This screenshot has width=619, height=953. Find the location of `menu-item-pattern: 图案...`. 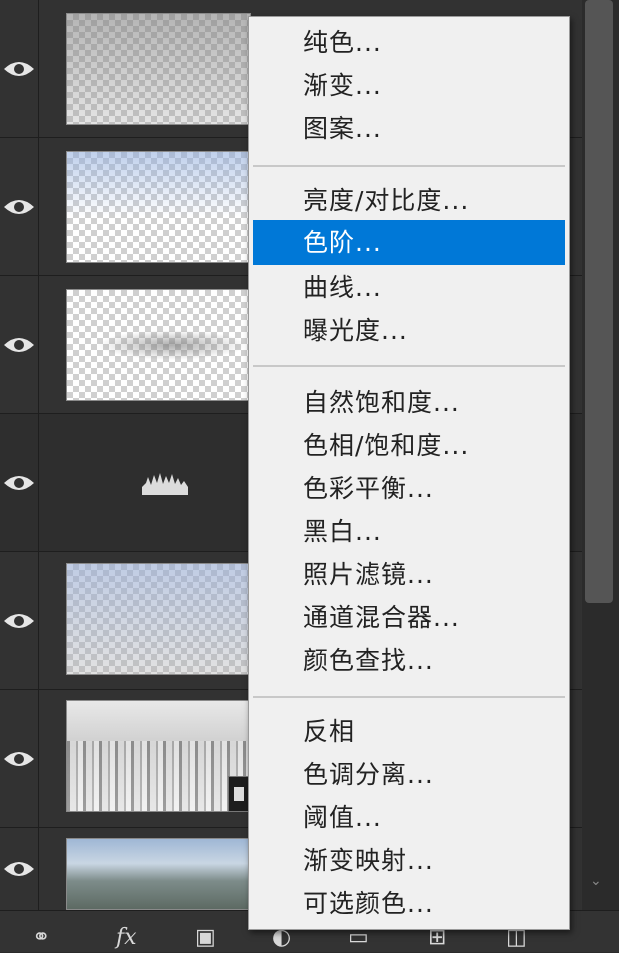

menu-item-pattern: 图案... is located at coordinates (409, 128).